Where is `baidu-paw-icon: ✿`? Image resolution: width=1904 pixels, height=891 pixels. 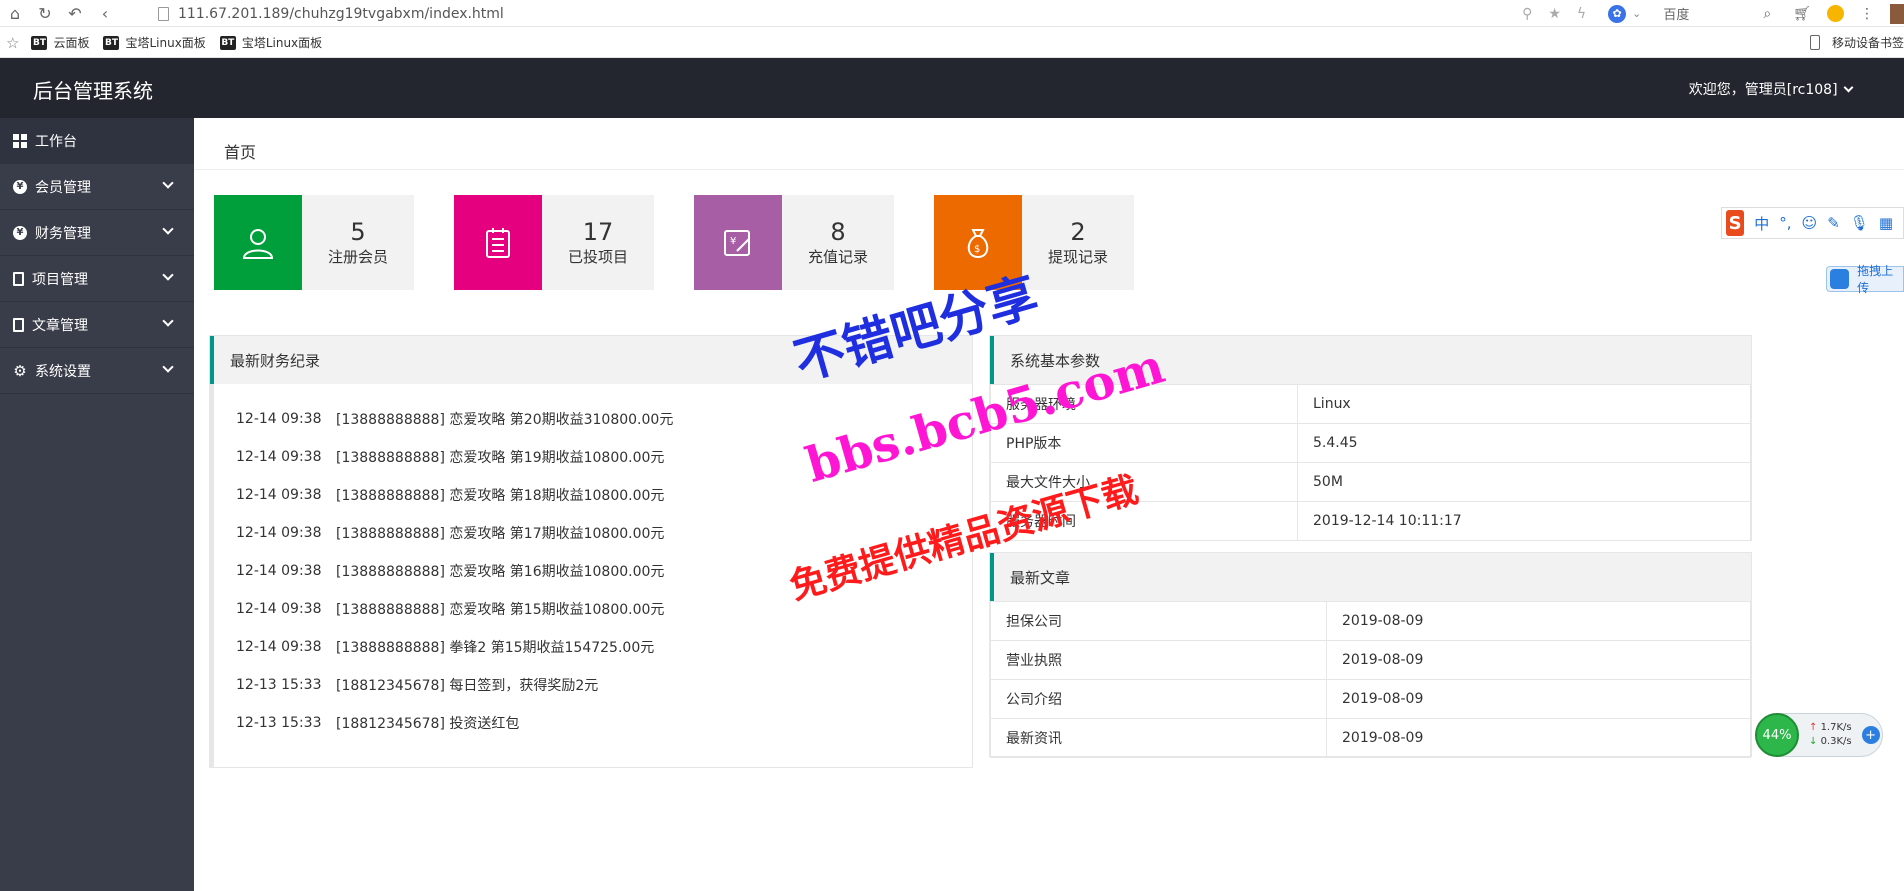
baidu-paw-icon: ✿ is located at coordinates (1617, 13).